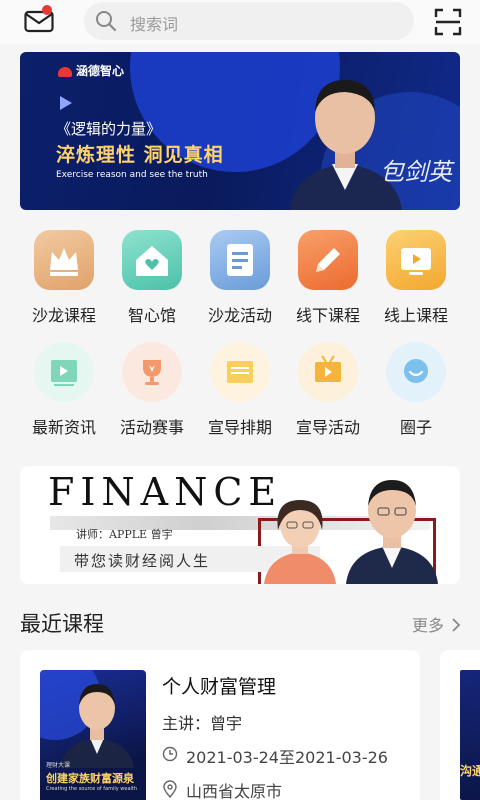 The image size is (480, 800). Describe the element at coordinates (92, 789) in the screenshot. I see `thumbnail-subtitle: Creating the source of family wealth` at that location.